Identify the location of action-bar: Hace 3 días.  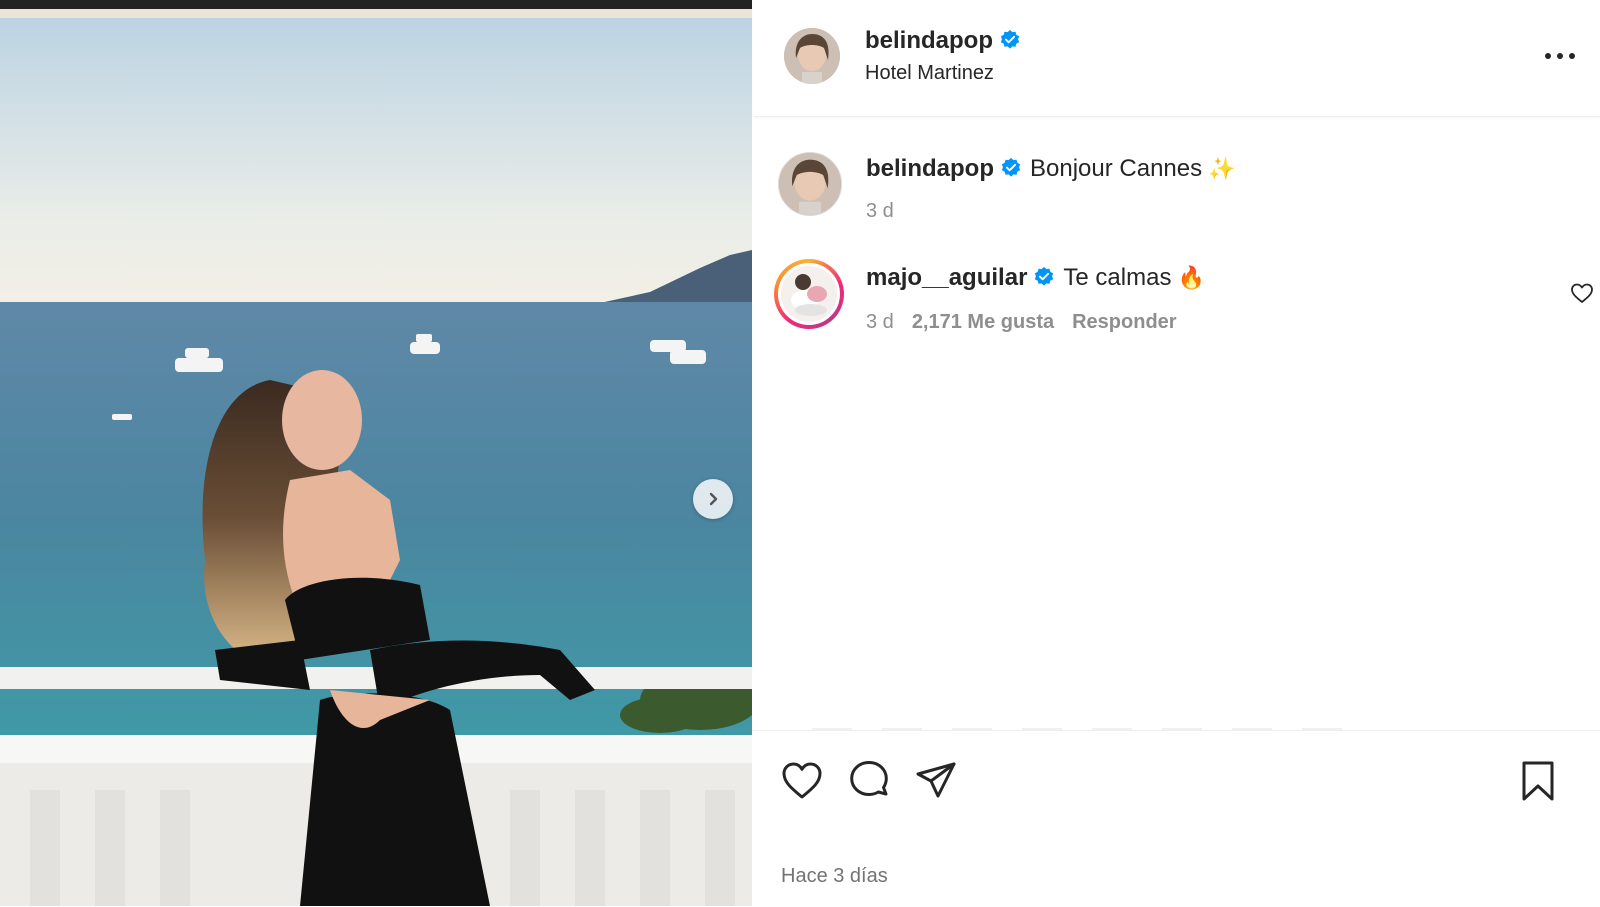
(1176, 818).